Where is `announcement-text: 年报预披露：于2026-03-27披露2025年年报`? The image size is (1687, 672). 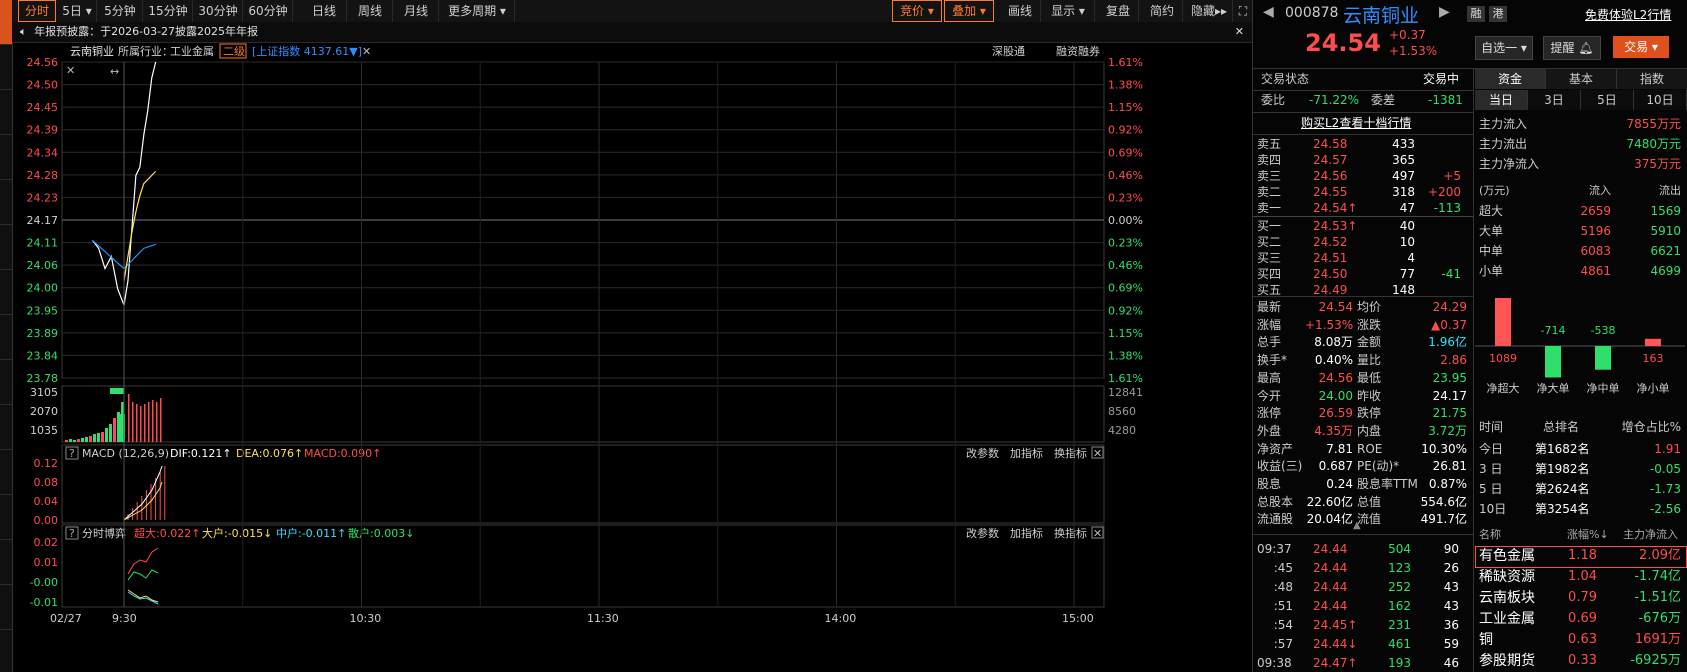 announcement-text: 年报预披露：于2026-03-27披露2025年年报 is located at coordinates (146, 31).